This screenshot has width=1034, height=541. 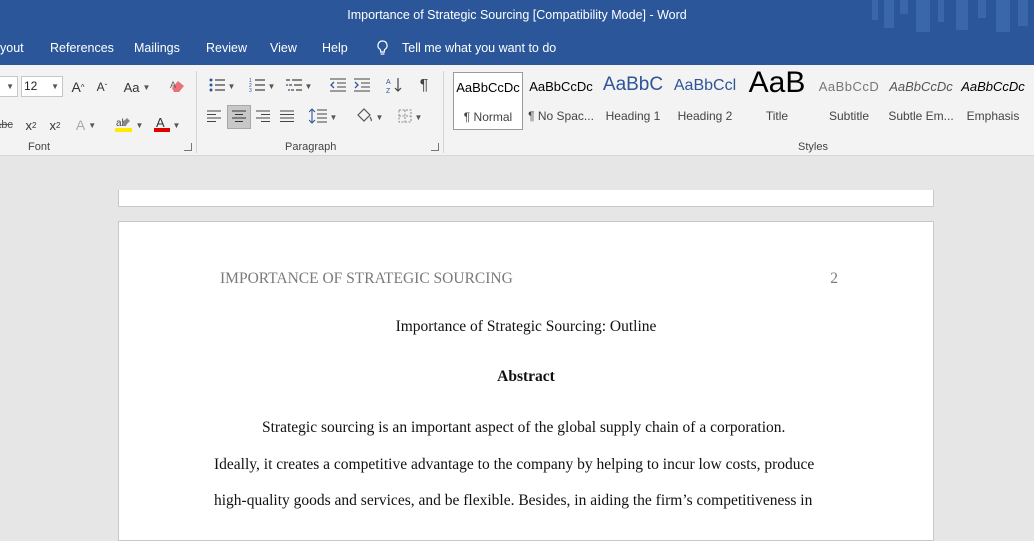 What do you see at coordinates (813, 147) in the screenshot?
I see `styles-group-label: Styles` at bounding box center [813, 147].